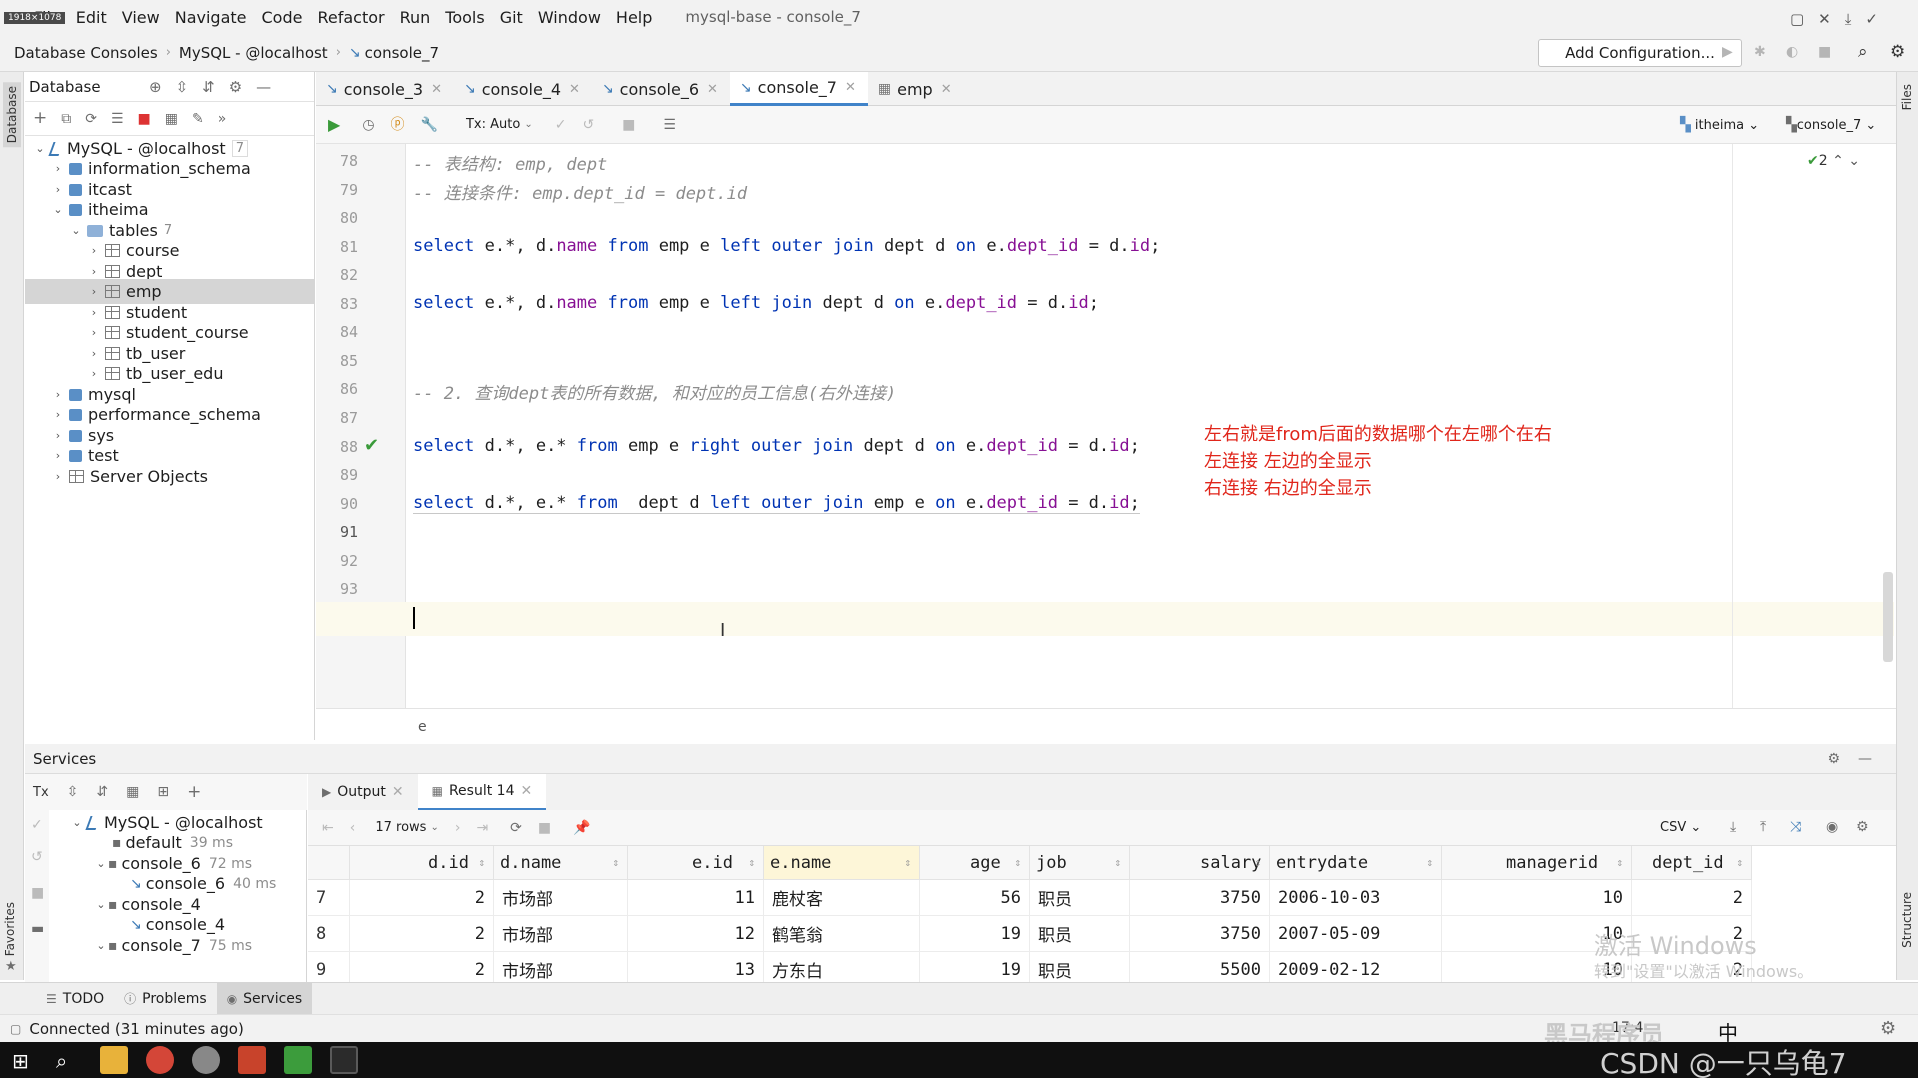  Describe the element at coordinates (91, 17) in the screenshot. I see `menu-edit: Edit` at that location.